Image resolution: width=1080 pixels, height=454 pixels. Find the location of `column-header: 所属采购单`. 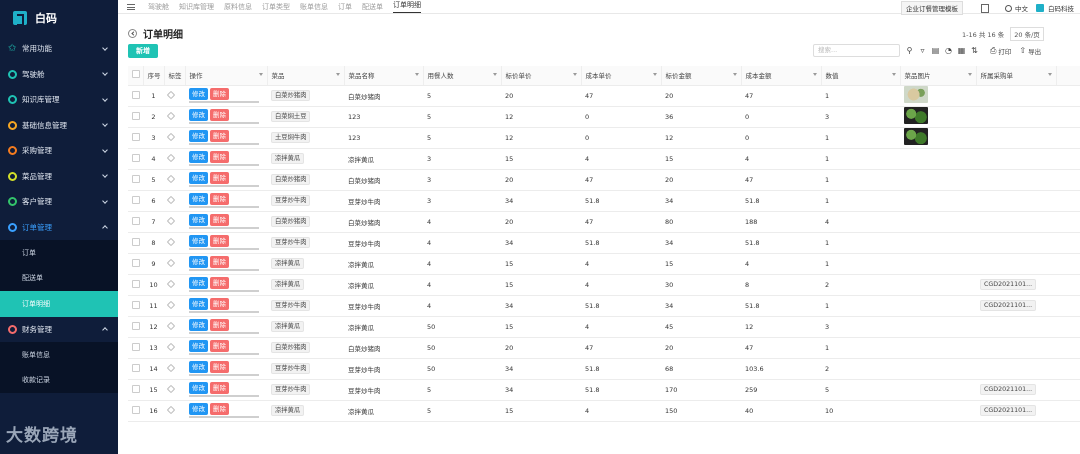

column-header: 所属采购单 is located at coordinates (1016, 76).